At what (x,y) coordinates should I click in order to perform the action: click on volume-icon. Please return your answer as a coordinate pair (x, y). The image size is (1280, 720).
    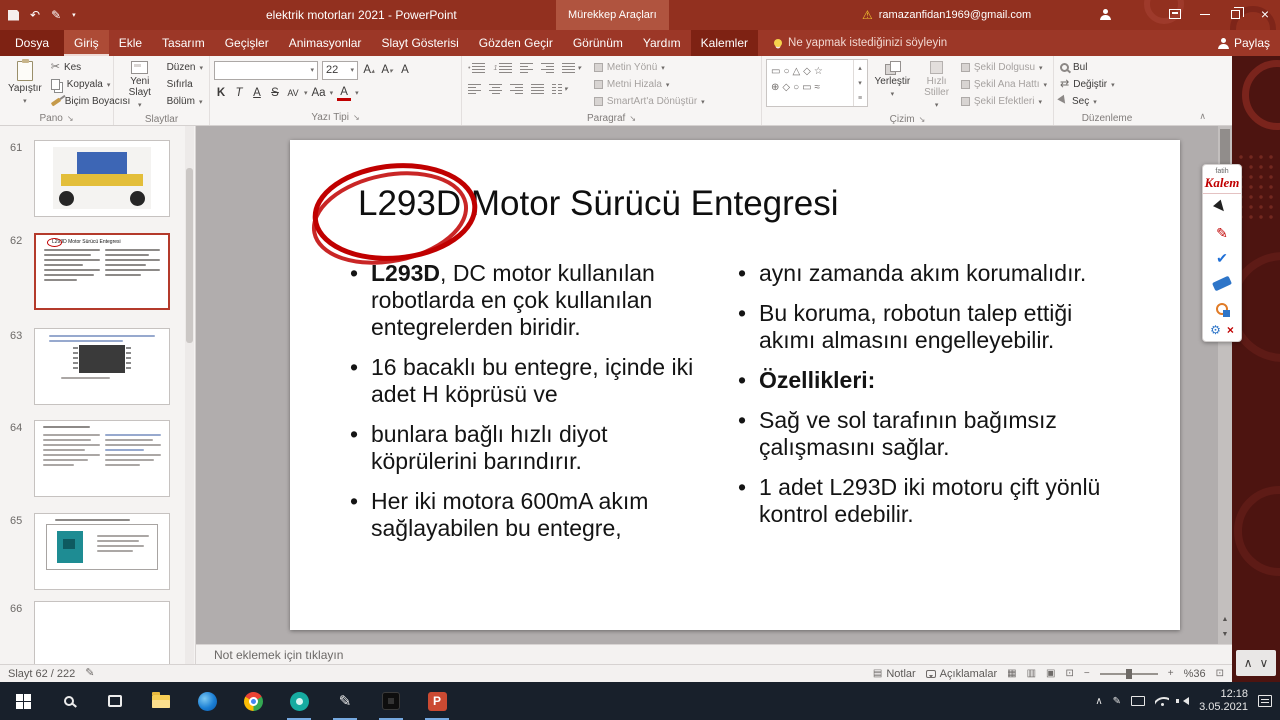
    Looking at the image, I should click on (1183, 701).